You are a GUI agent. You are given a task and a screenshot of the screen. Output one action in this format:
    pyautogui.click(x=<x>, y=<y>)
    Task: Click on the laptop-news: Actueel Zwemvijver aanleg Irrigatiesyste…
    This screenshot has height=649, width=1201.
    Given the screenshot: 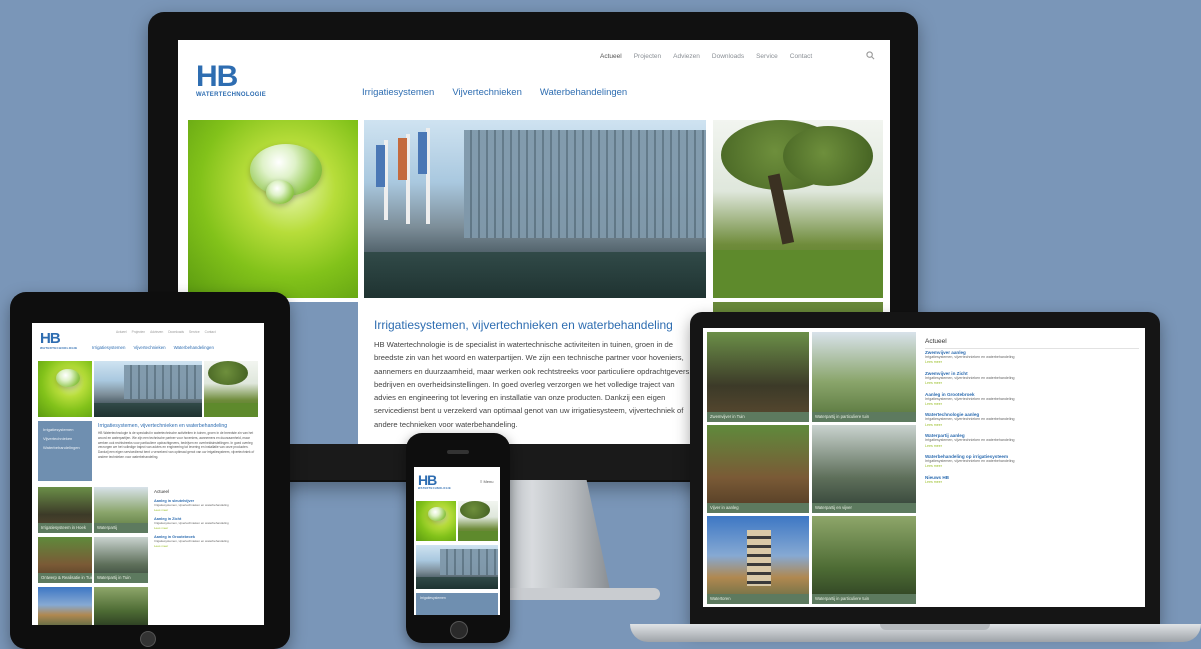 What is the action you would take?
    pyautogui.click(x=1032, y=411)
    